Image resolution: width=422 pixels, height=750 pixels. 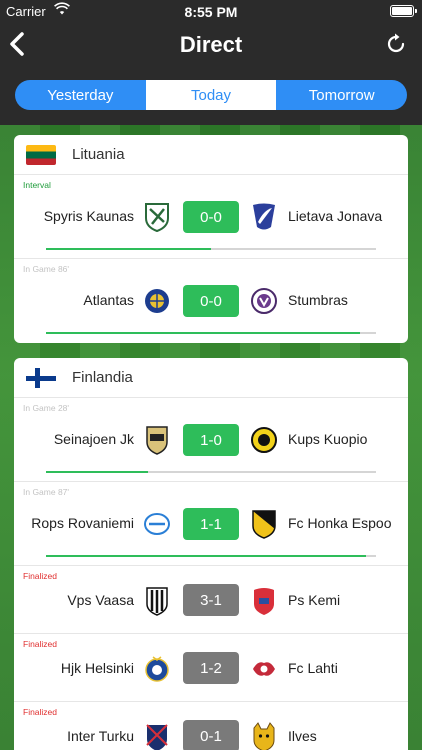 I want to click on score-badge: 3-1, so click(x=211, y=600).